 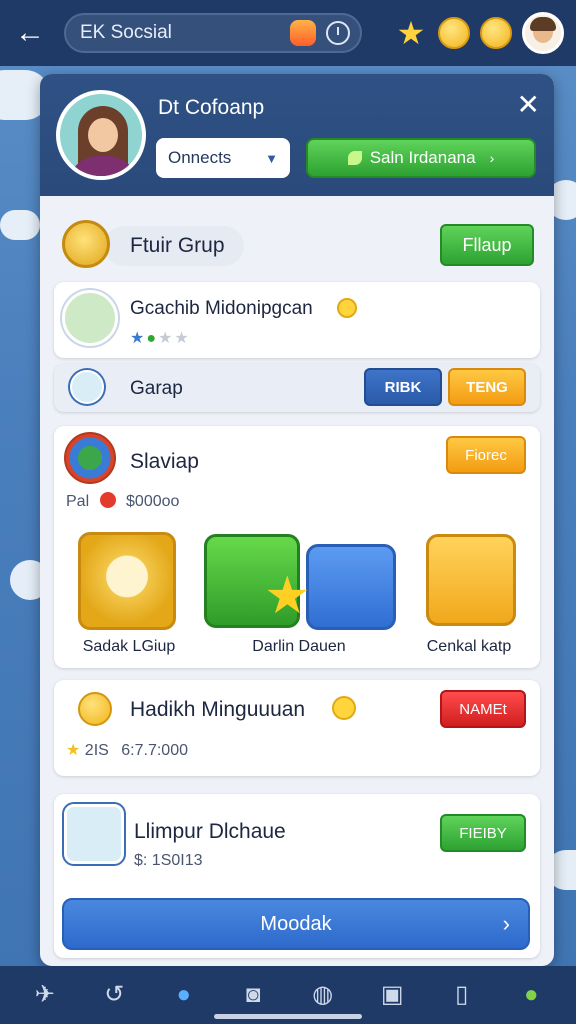 I want to click on connects-dropdown: Onnects ▼, so click(x=223, y=158).